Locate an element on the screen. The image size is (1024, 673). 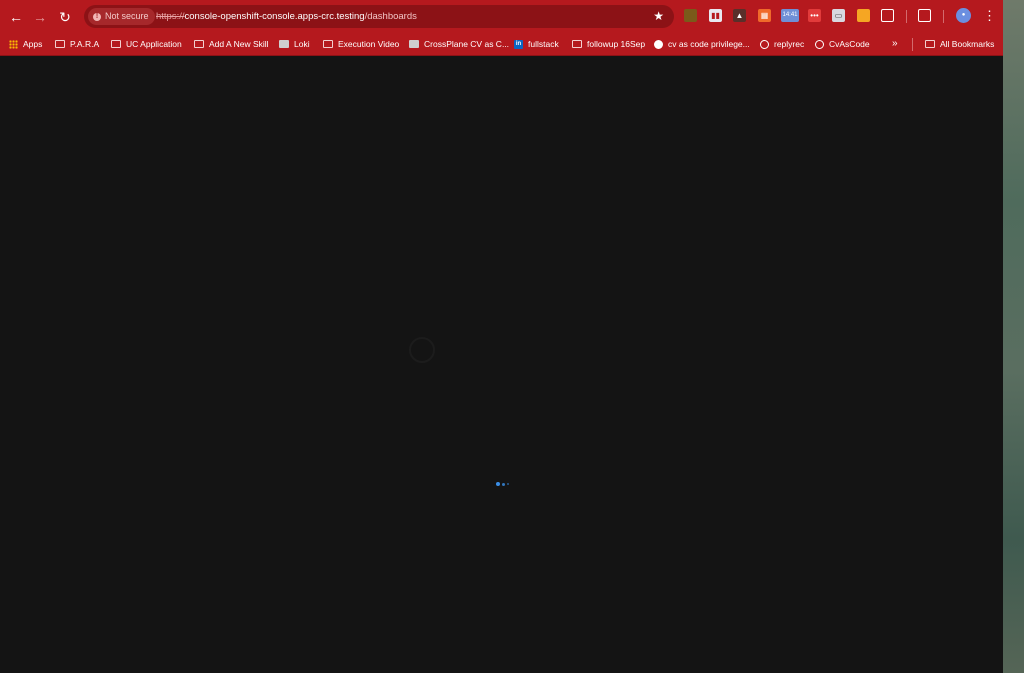
bookmark-folder-followup: followup 16Sep is located at coordinates (608, 44).